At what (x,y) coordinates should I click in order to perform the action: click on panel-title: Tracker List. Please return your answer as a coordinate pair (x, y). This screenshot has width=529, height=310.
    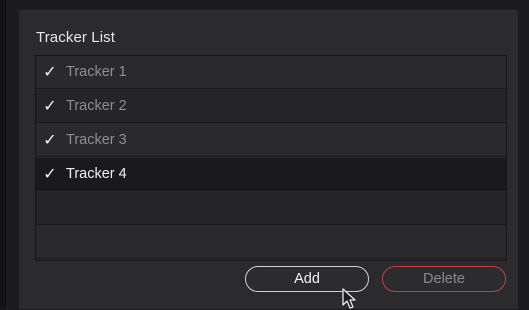
    Looking at the image, I should click on (75, 37).